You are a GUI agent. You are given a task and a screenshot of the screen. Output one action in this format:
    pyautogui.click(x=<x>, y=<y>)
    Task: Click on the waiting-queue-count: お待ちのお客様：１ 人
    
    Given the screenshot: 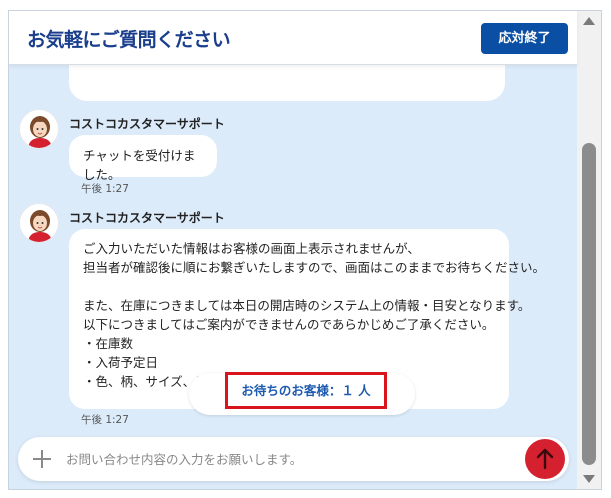 What is the action you would take?
    pyautogui.click(x=306, y=390)
    